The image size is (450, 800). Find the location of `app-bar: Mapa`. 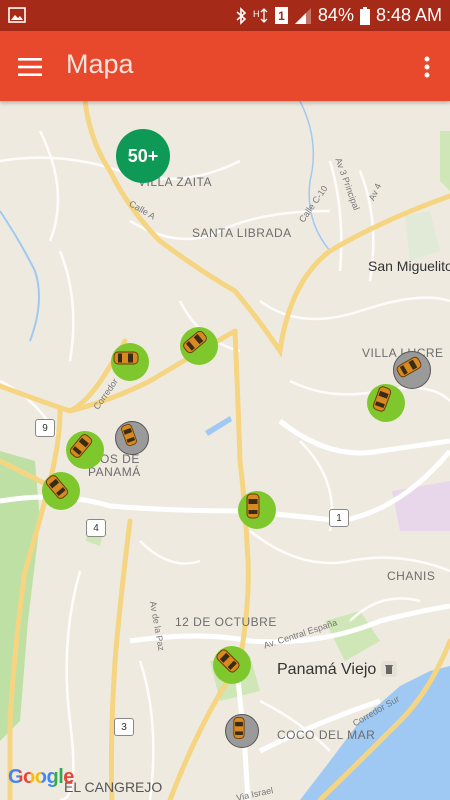

app-bar: Mapa is located at coordinates (225, 66).